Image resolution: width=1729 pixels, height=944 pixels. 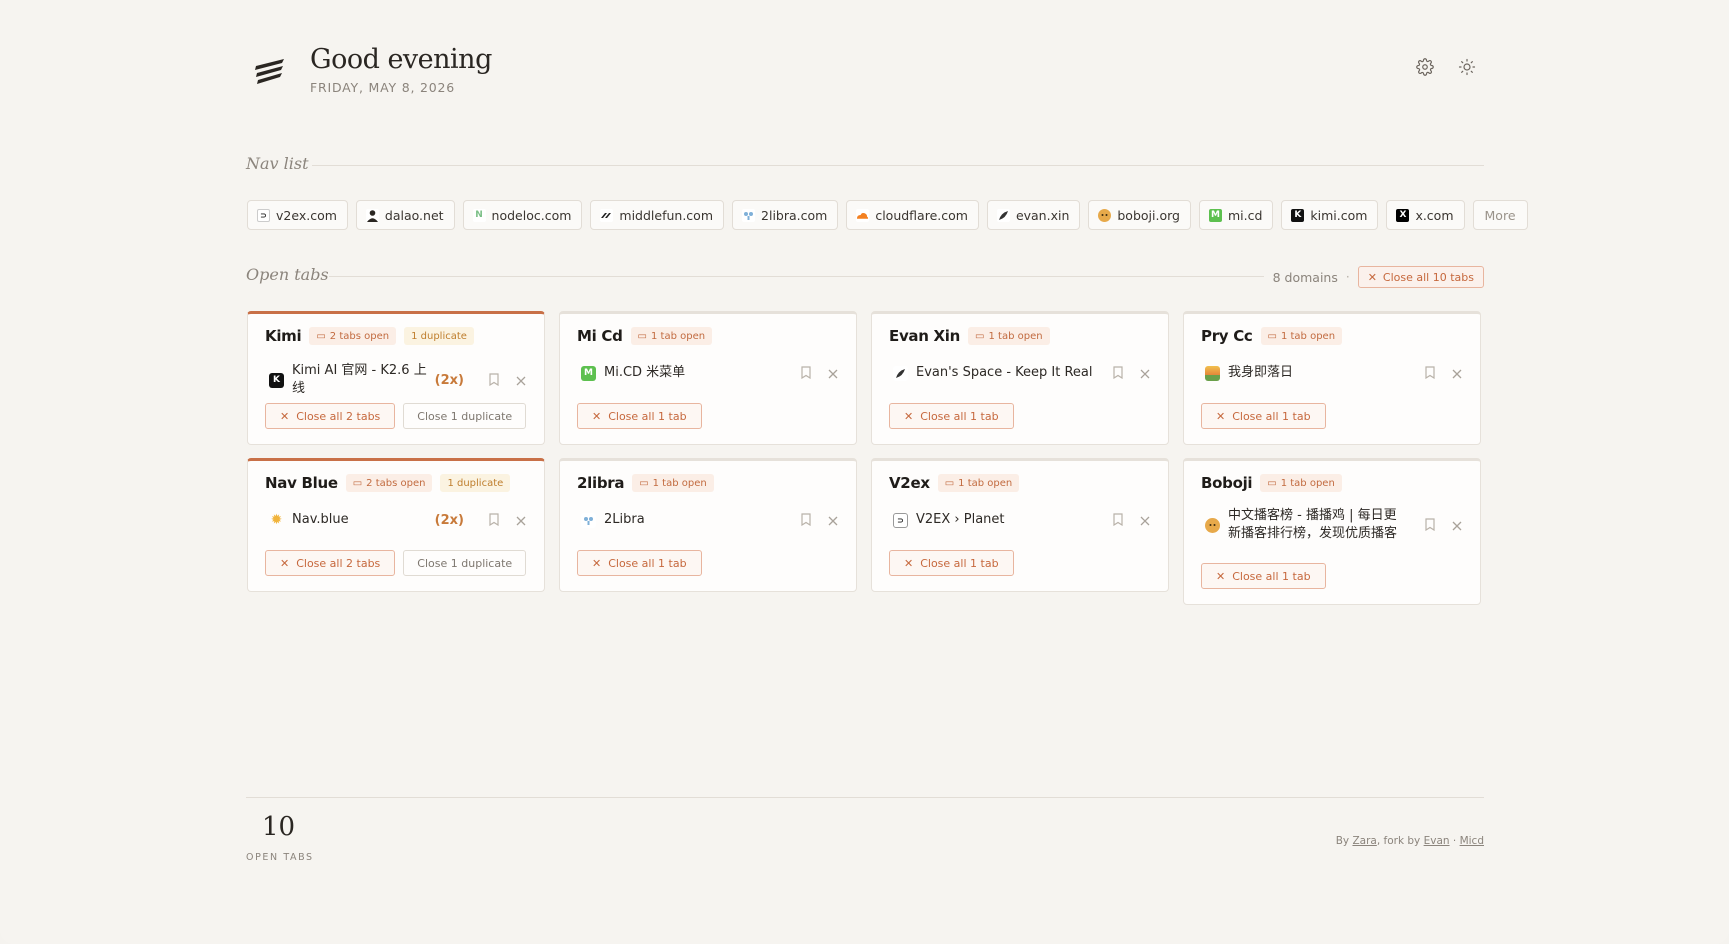 I want to click on nav-chip-middlefun: middlefun.com, so click(x=657, y=215).